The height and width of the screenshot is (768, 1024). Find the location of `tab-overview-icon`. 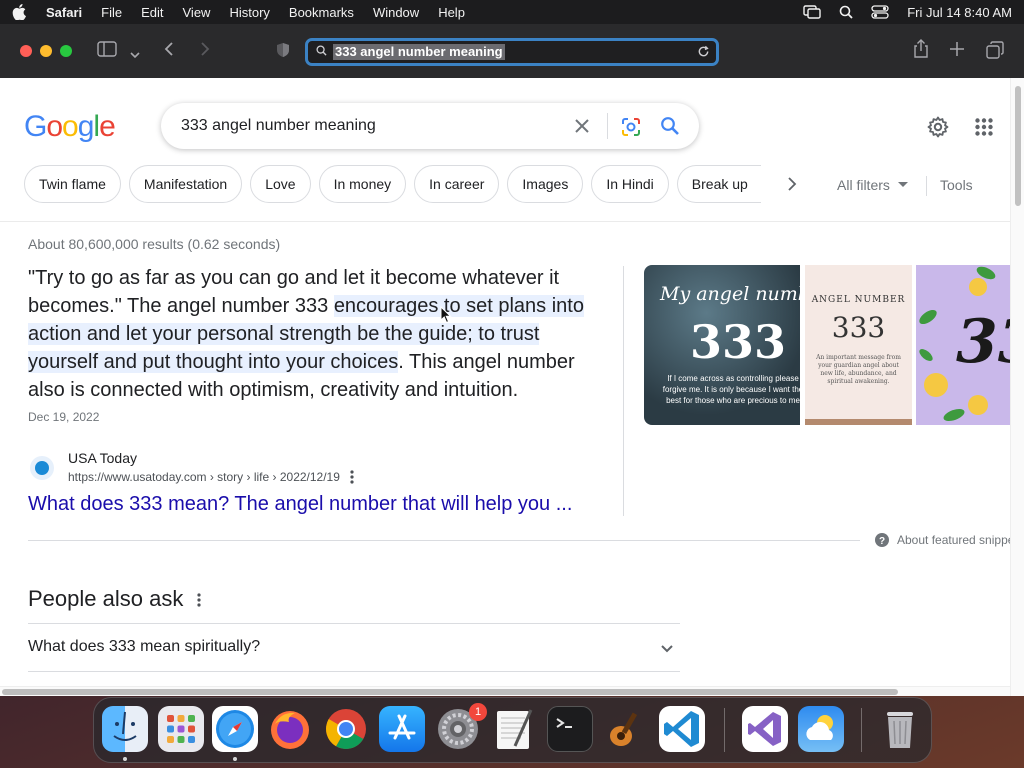

tab-overview-icon is located at coordinates (995, 52).